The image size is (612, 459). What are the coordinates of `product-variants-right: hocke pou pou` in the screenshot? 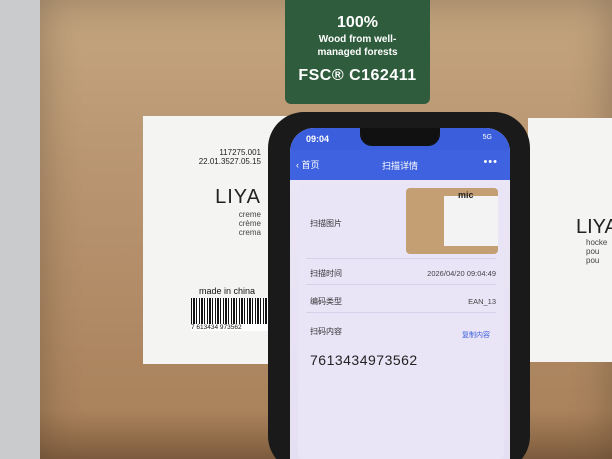 It's located at (596, 251).